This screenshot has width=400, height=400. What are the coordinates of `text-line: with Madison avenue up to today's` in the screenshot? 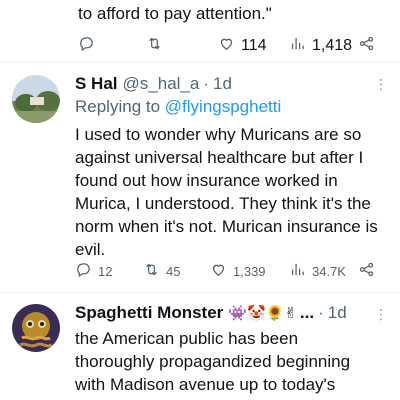 It's located at (205, 384).